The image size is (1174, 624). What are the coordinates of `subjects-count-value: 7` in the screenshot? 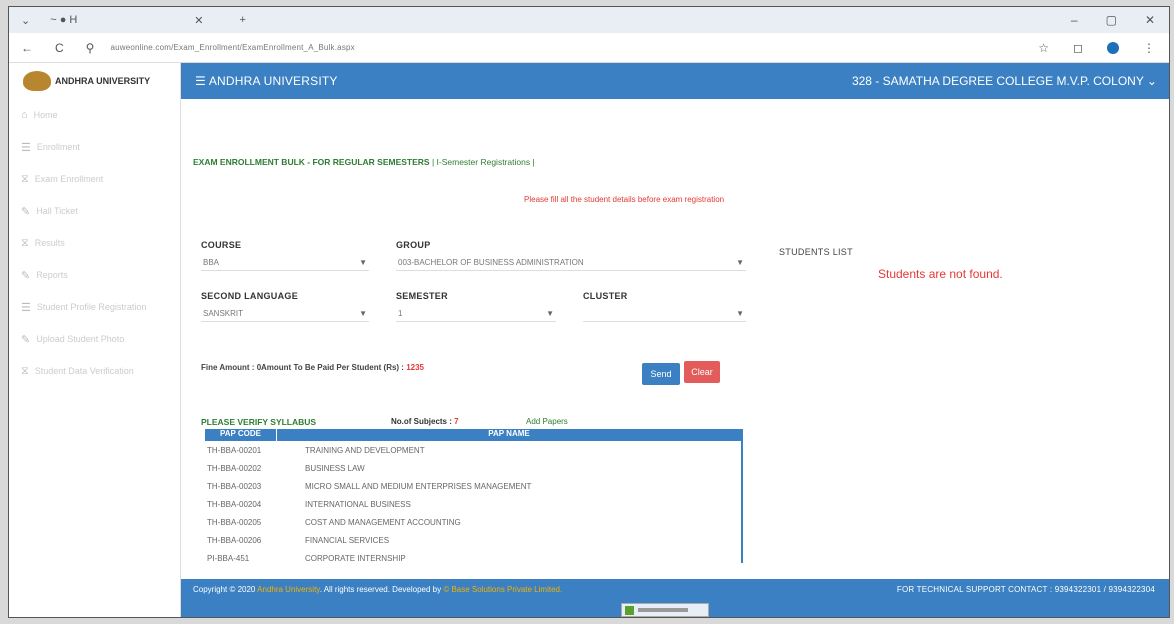 It's located at (456, 421).